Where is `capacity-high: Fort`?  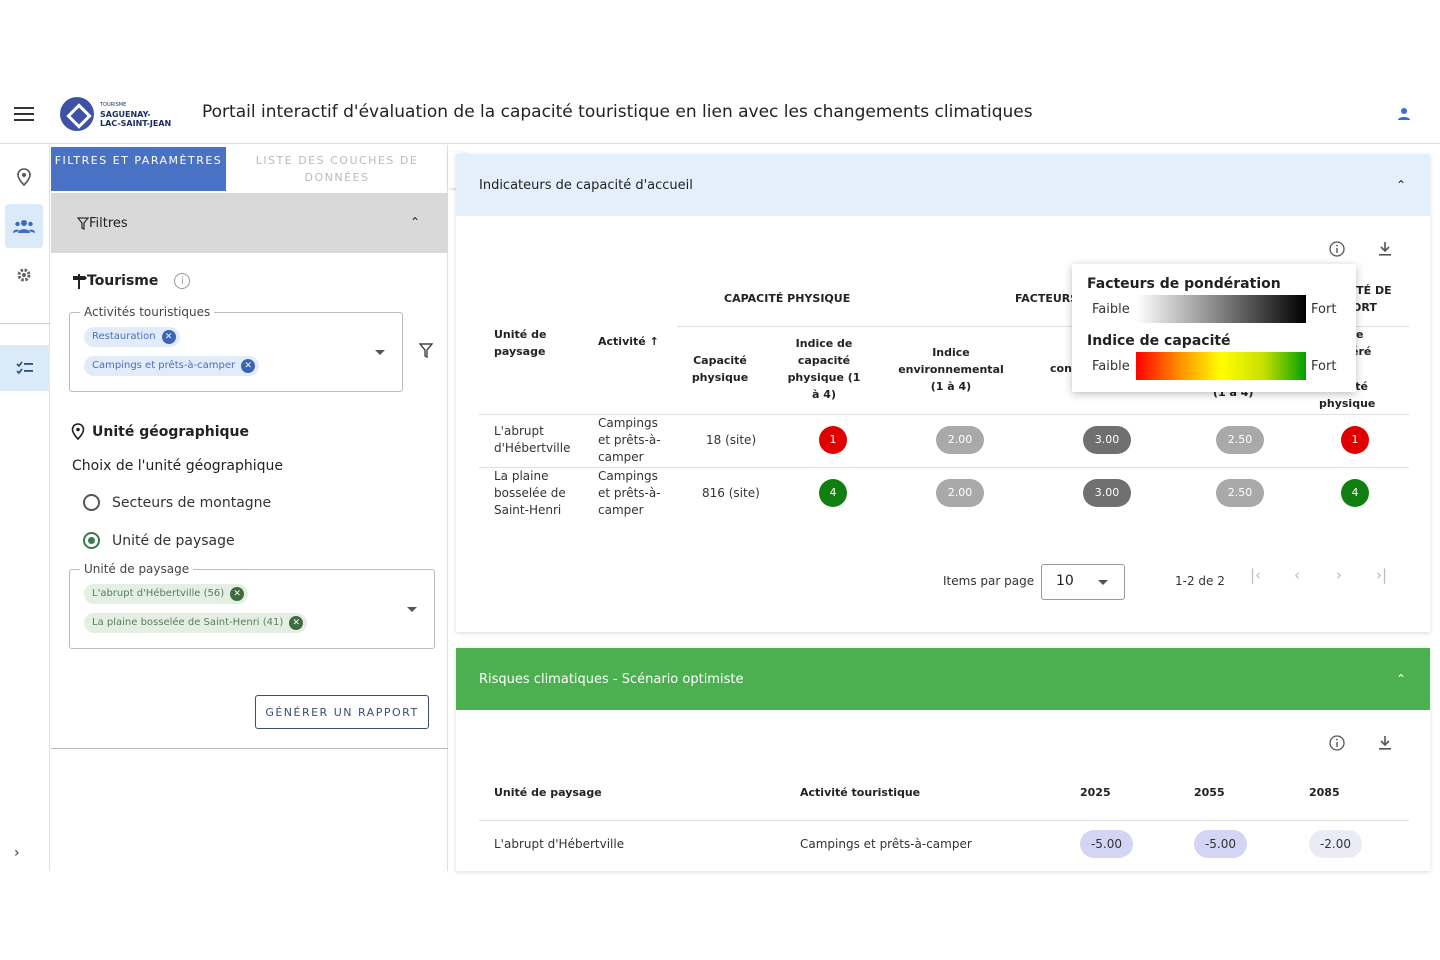
capacity-high: Fort is located at coordinates (1324, 366).